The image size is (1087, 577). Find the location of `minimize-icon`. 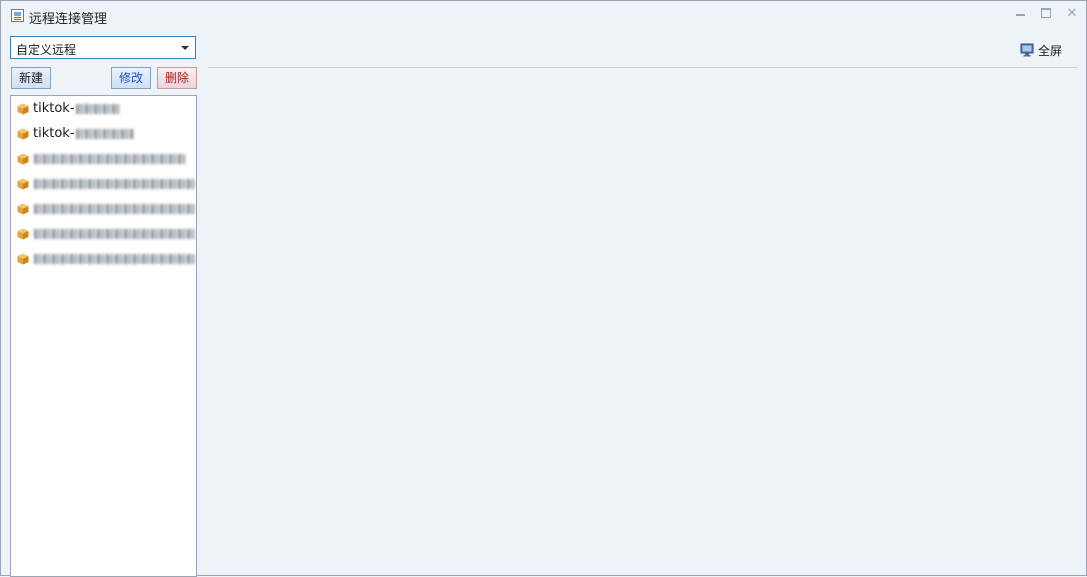

minimize-icon is located at coordinates (1020, 15).